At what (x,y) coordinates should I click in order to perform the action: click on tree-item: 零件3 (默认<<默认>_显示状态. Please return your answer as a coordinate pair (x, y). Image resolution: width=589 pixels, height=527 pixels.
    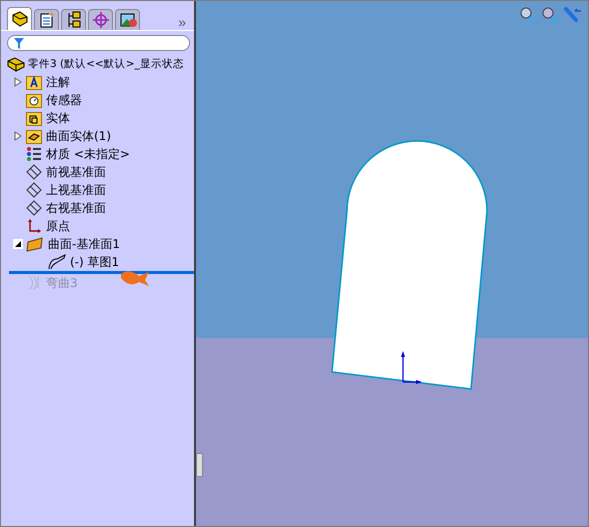
    Looking at the image, I should click on (106, 64).